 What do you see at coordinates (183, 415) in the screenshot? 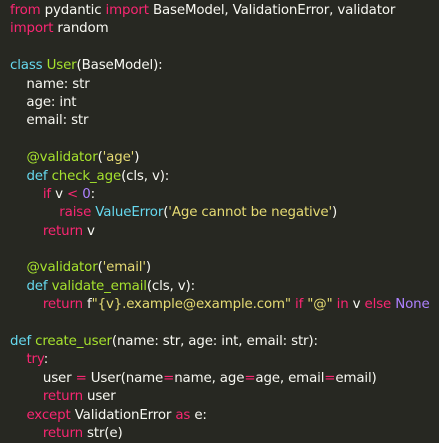
I see `code-token: as` at bounding box center [183, 415].